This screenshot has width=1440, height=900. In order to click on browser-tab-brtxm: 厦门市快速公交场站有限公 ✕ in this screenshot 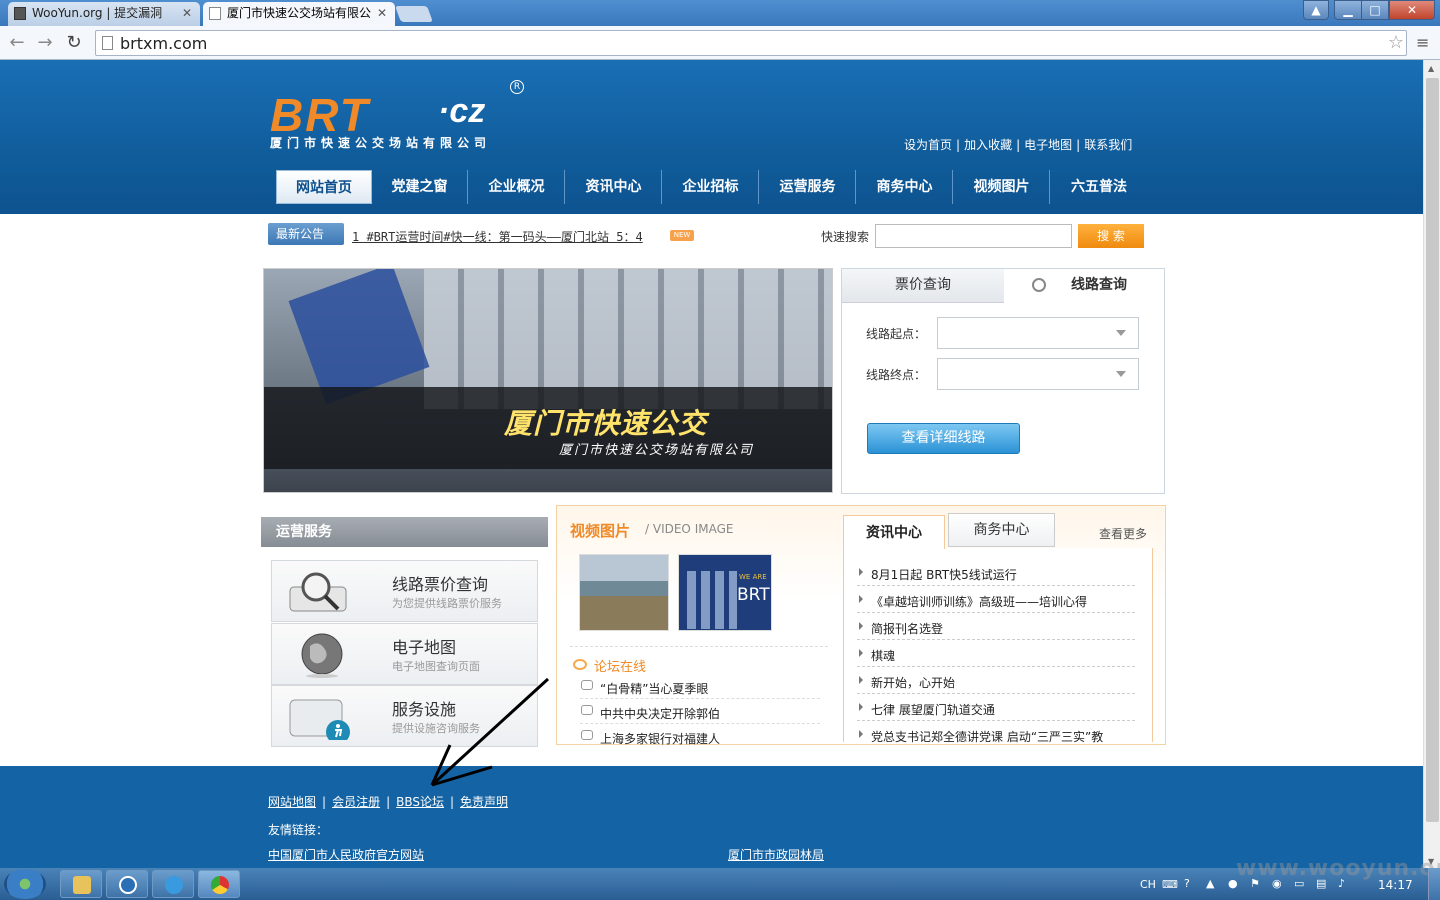, I will do `click(299, 14)`.